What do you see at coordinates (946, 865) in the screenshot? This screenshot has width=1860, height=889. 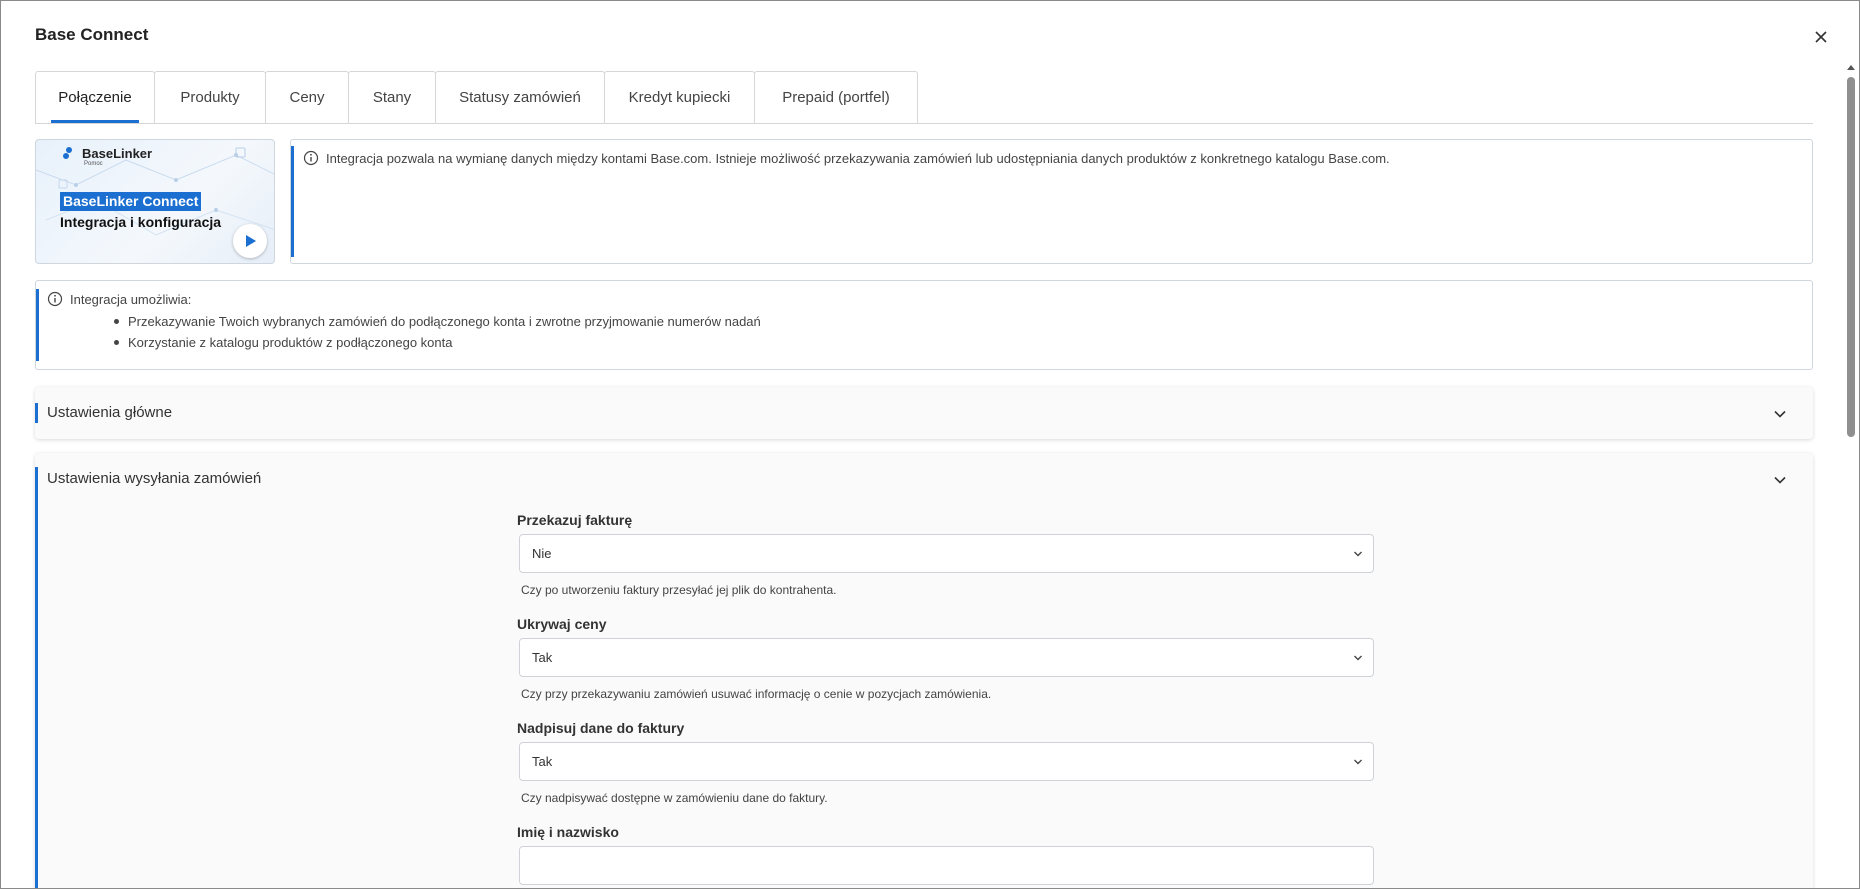 I see `full-name-input` at bounding box center [946, 865].